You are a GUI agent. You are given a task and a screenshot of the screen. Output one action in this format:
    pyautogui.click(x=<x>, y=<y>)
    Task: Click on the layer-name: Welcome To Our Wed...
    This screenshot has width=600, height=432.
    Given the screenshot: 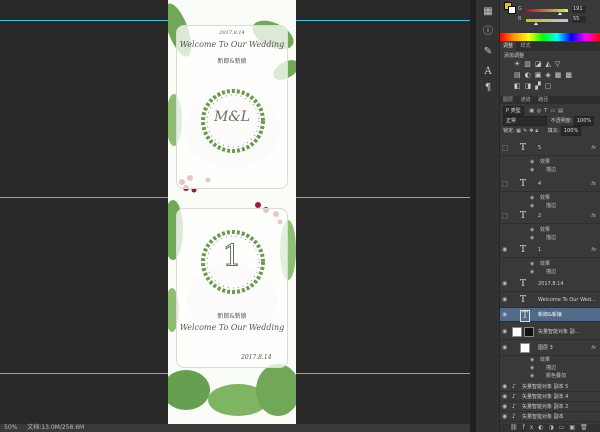 What is the action you would take?
    pyautogui.click(x=567, y=300)
    